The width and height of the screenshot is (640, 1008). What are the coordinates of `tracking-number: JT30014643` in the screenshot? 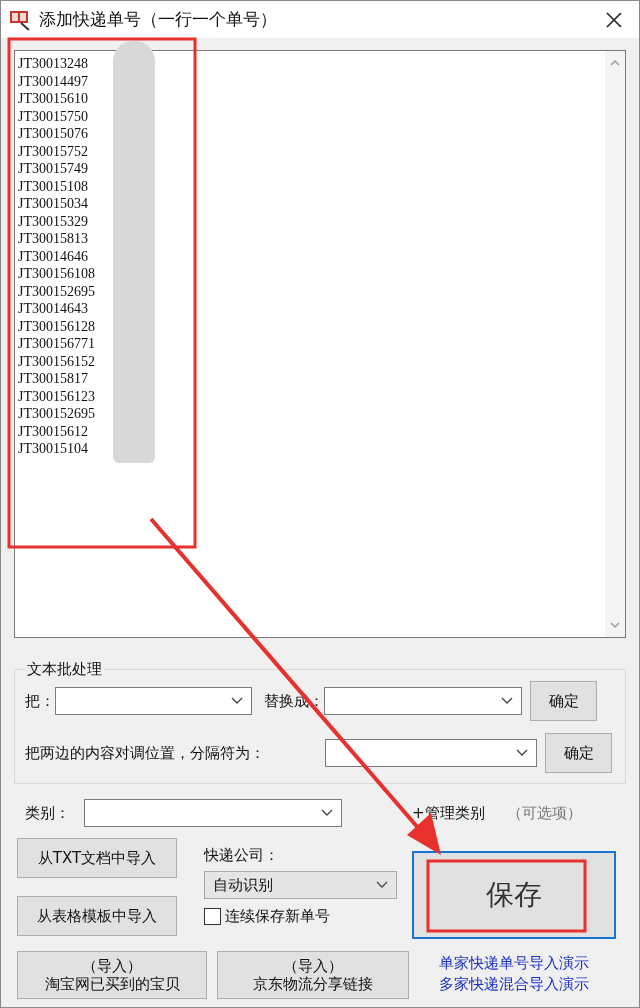 It's located at (53, 309).